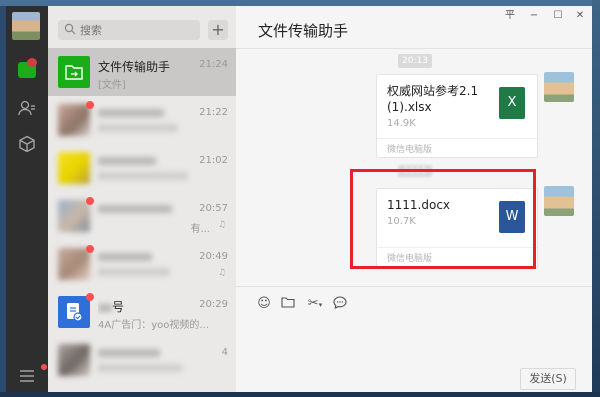  Describe the element at coordinates (410, 150) in the screenshot. I see `file-source: 微信电脑版` at that location.